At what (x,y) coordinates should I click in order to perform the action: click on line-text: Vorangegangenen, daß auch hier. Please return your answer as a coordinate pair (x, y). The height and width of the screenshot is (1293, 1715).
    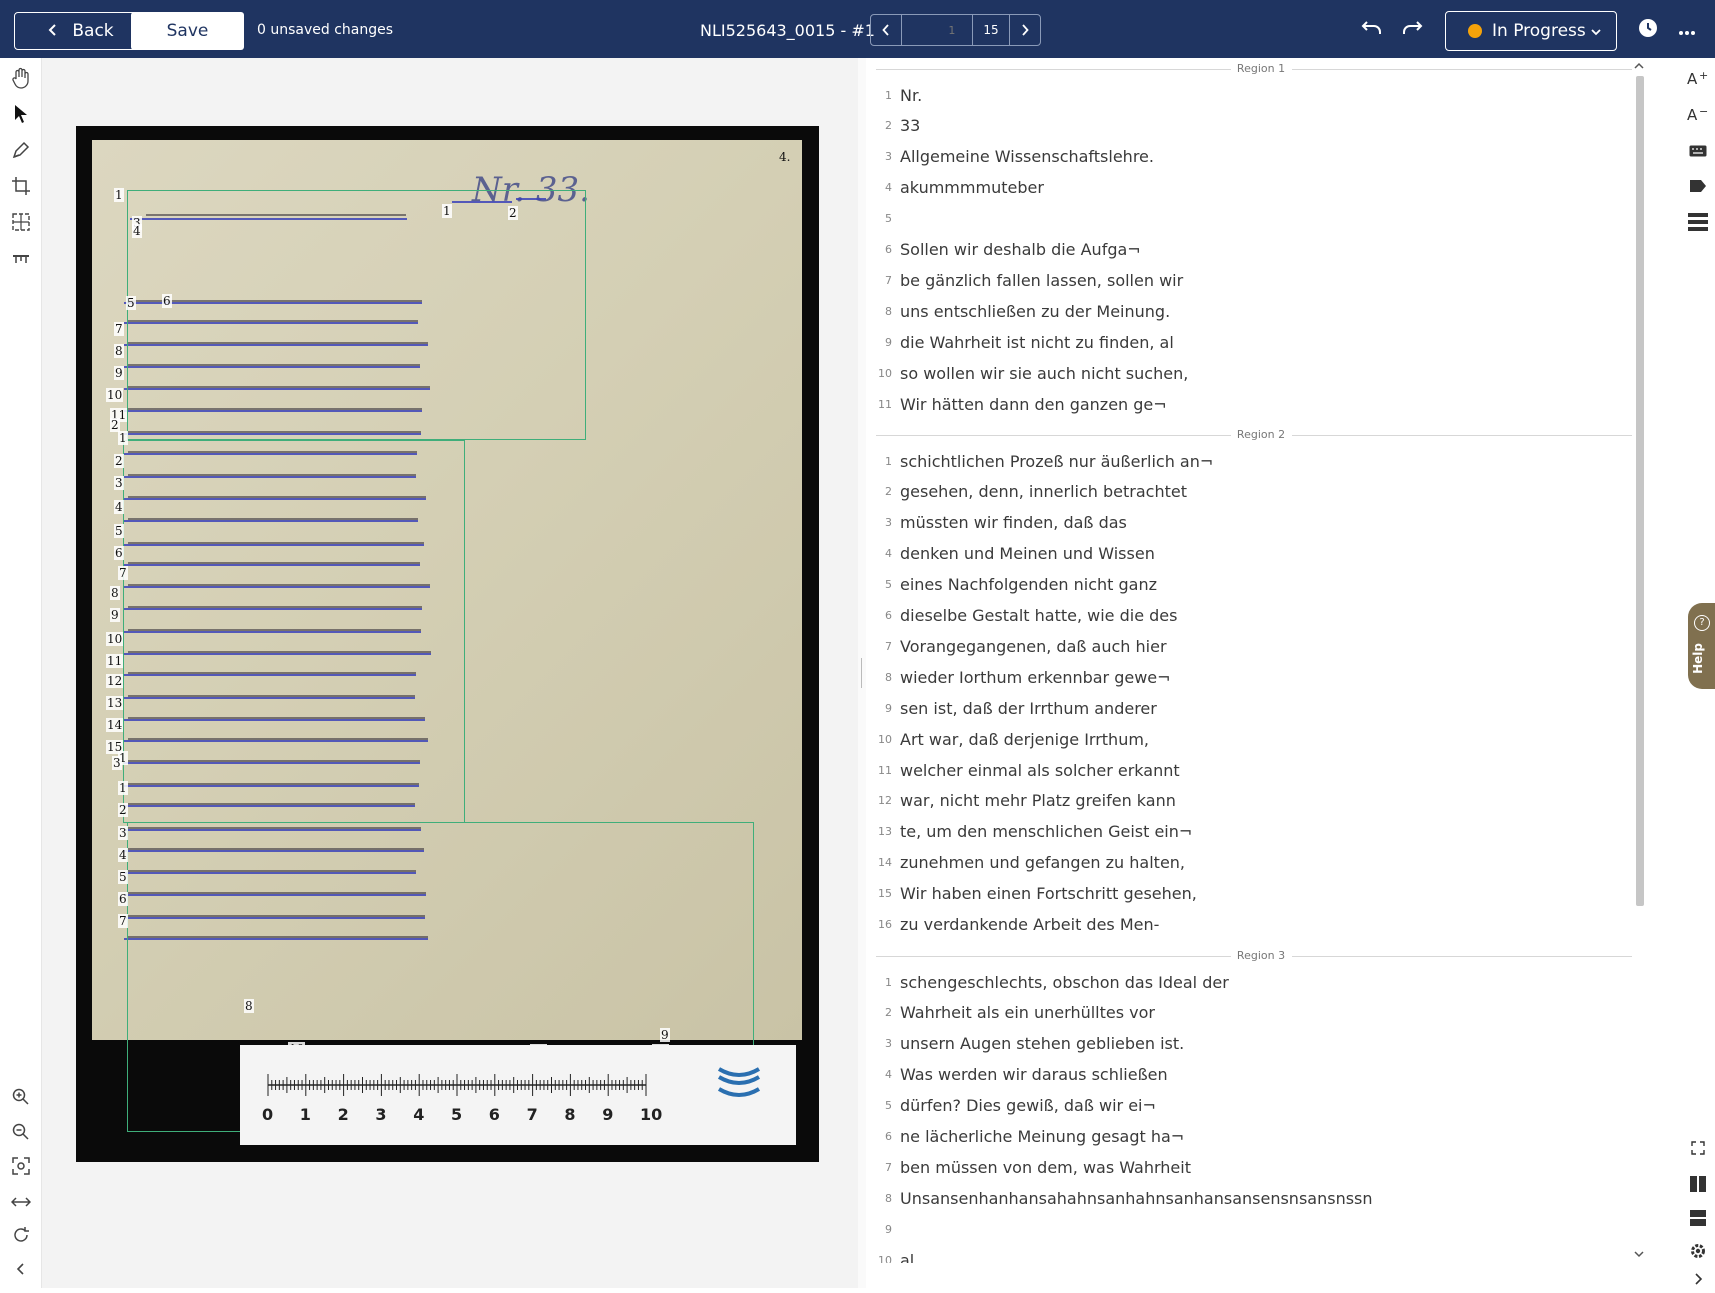
    Looking at the image, I should click on (1033, 646).